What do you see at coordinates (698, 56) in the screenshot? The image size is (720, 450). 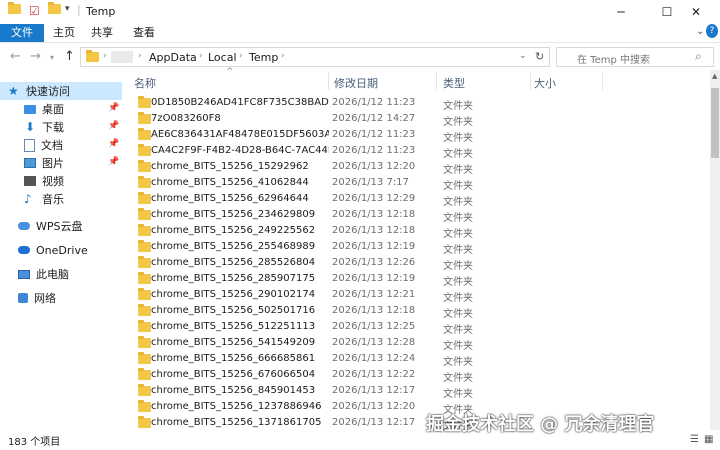 I see `search-icon: ⌕` at bounding box center [698, 56].